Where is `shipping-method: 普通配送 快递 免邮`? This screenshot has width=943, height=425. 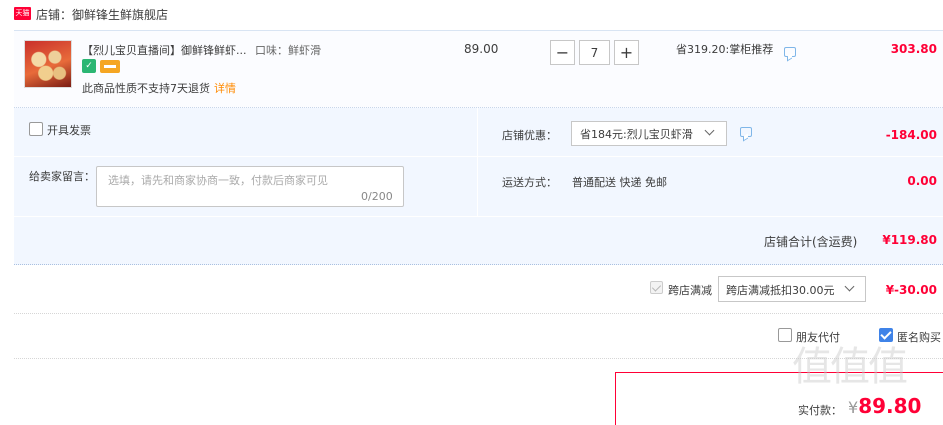
shipping-method: 普通配送 快递 免邮 is located at coordinates (619, 182).